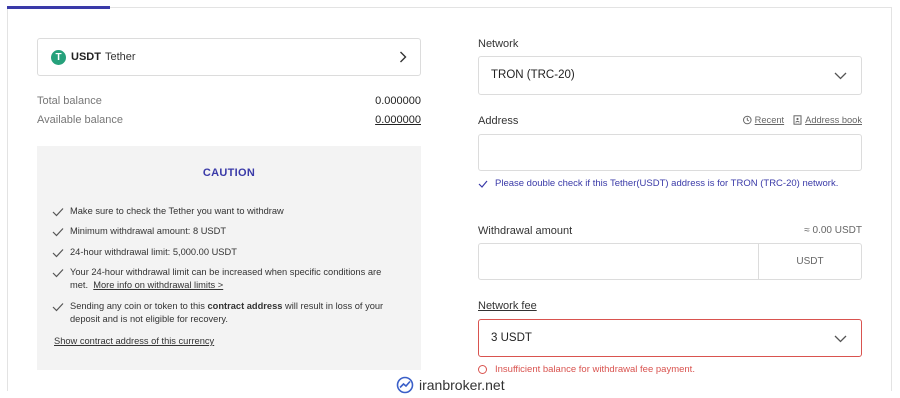 The width and height of the screenshot is (900, 398). Describe the element at coordinates (670, 261) in the screenshot. I see `withdrawal-amount-input: USDT` at that location.